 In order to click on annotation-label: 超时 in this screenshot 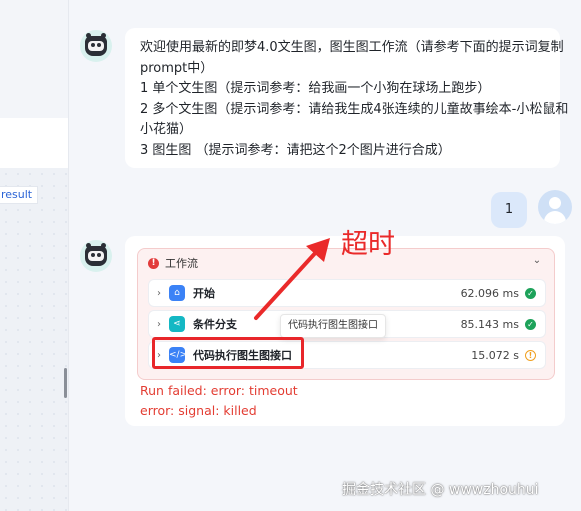, I will do `click(368, 244)`.